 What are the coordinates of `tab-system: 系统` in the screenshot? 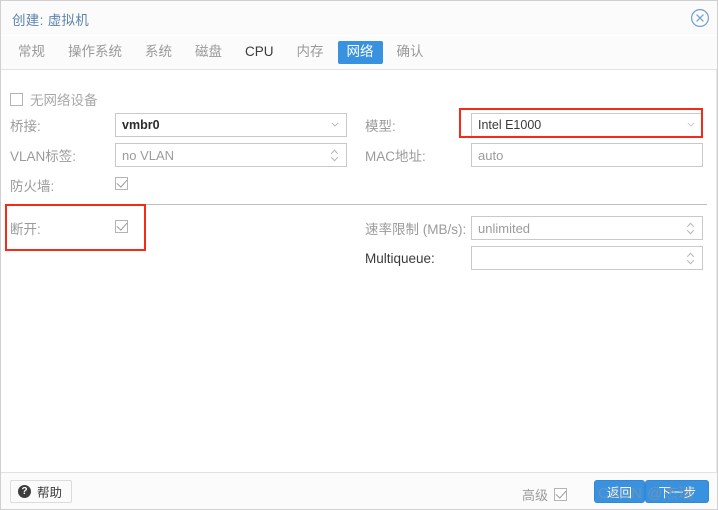 It's located at (158, 53).